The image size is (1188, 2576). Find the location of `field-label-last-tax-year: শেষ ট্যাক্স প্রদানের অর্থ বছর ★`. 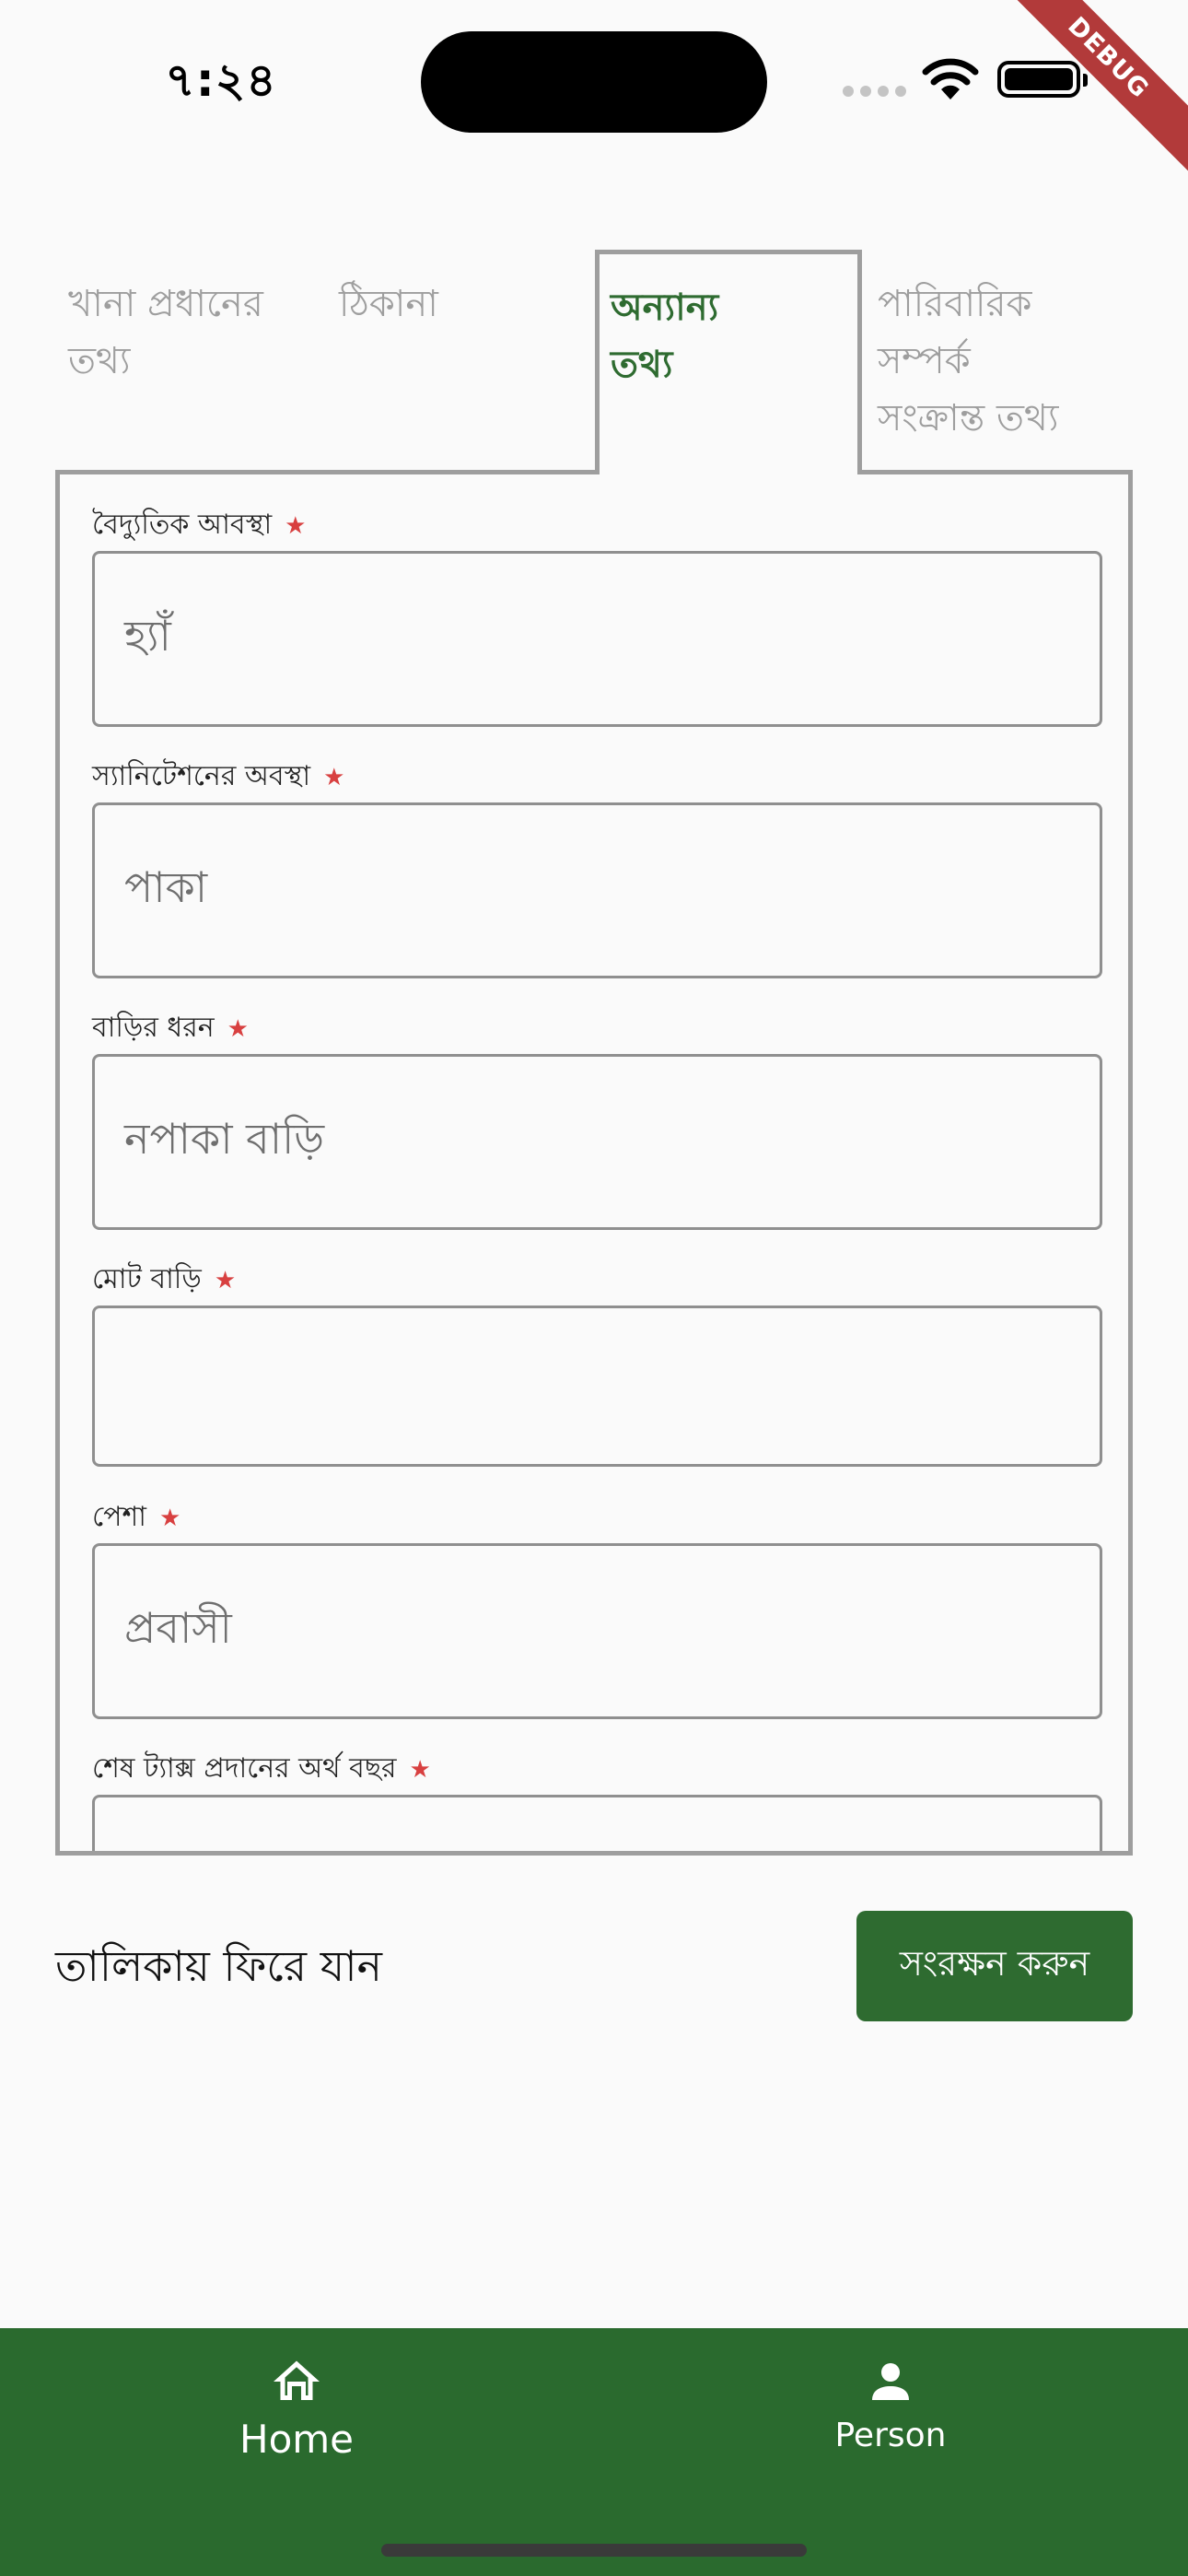

field-label-last-tax-year: শেষ ট্যাক্স প্রদানের অর্থ বছর ★ is located at coordinates (261, 1769).